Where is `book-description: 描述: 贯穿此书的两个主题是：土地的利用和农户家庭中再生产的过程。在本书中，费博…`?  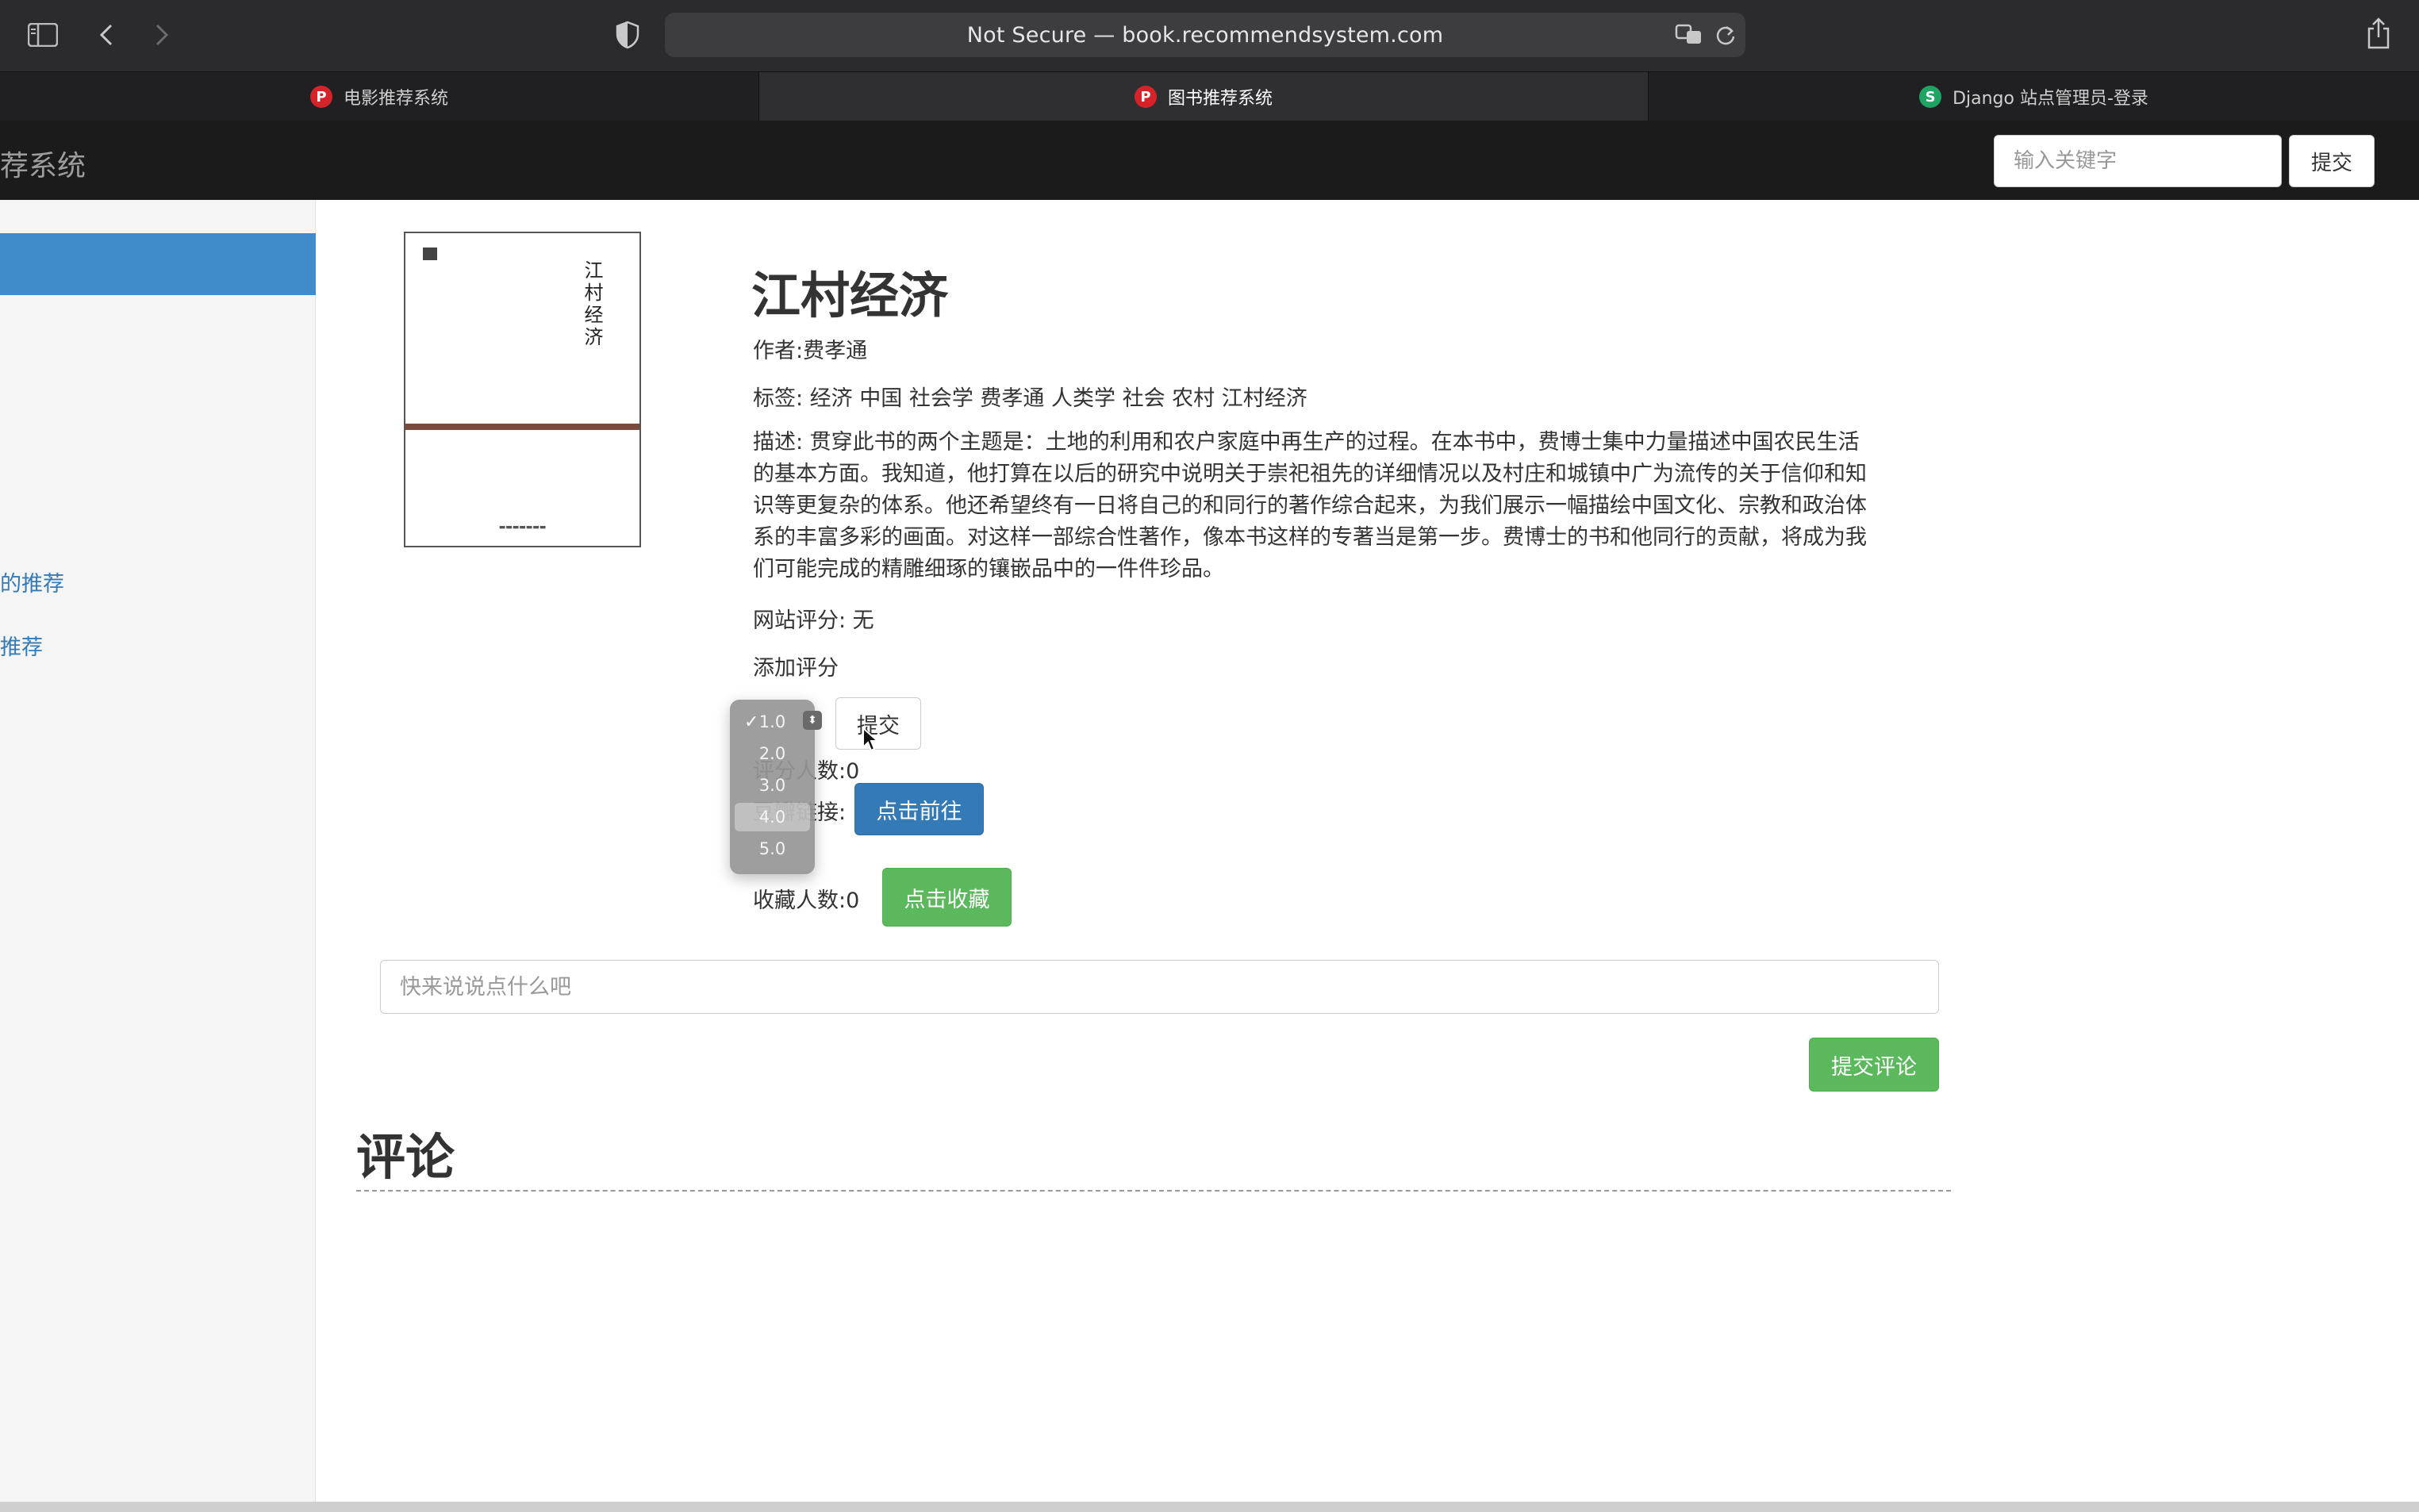 book-description: 描述: 贯穿此书的两个主题是：土地的利用和农户家庭中再生产的过程。在本书中，费博… is located at coordinates (1310, 506).